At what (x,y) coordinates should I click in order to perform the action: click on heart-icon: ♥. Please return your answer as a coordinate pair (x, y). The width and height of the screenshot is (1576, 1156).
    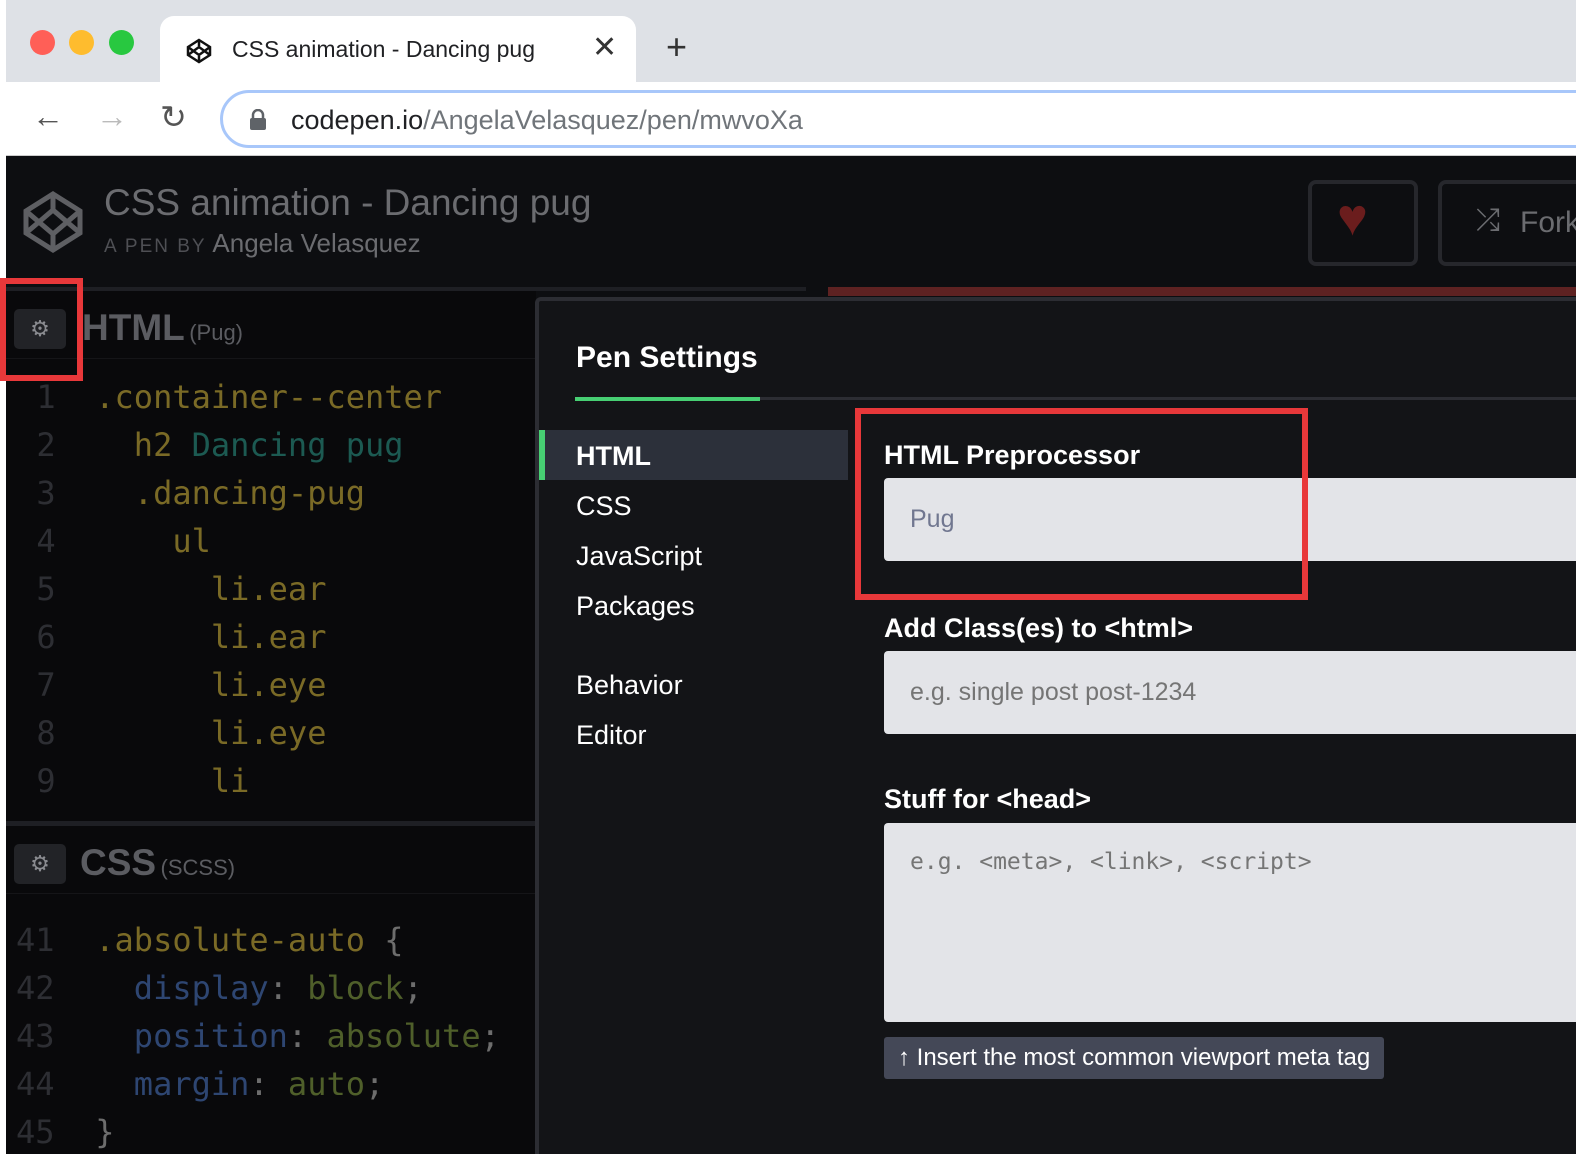
    Looking at the image, I should click on (1352, 218).